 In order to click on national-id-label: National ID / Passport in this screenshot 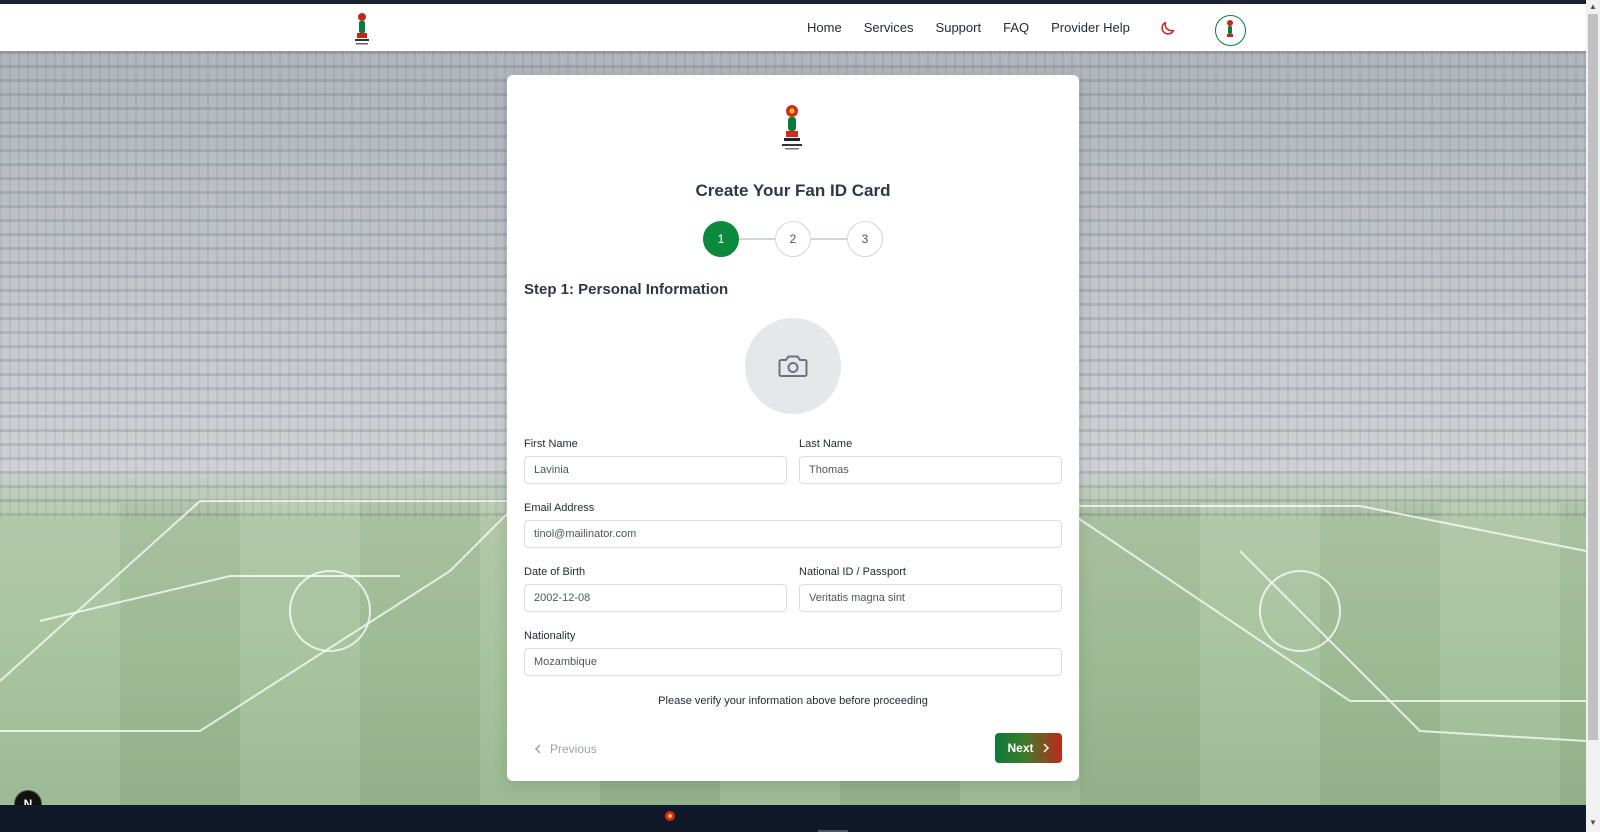, I will do `click(852, 572)`.